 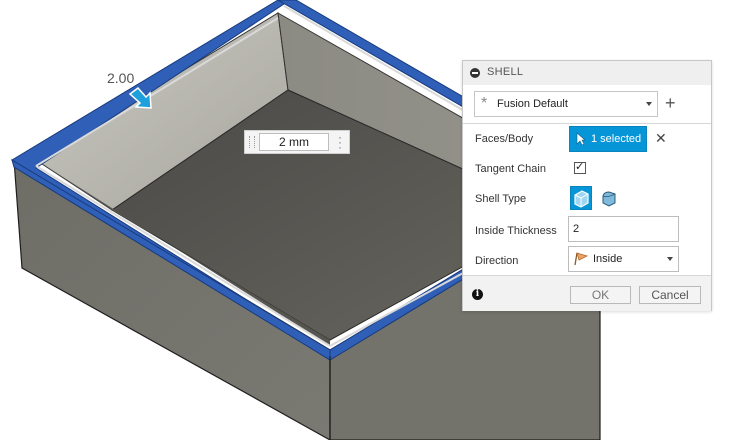 What do you see at coordinates (497, 261) in the screenshot?
I see `direction-label: Direction` at bounding box center [497, 261].